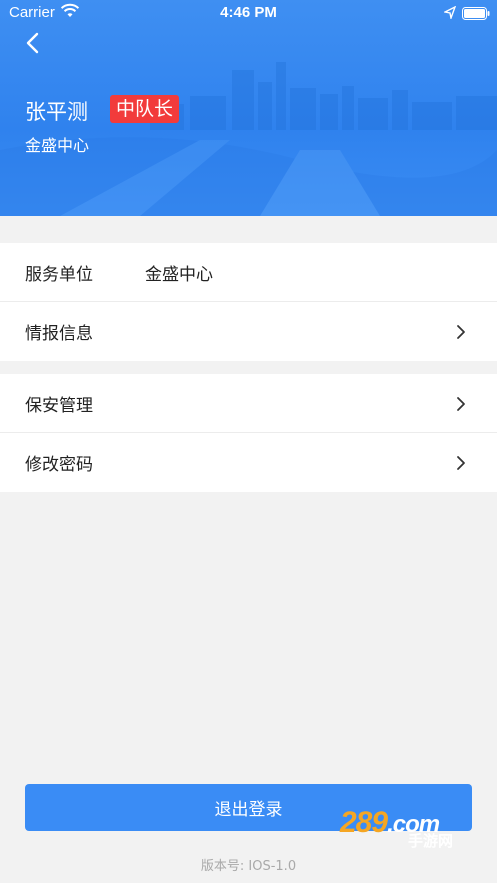 This screenshot has height=883, width=497. What do you see at coordinates (248, 810) in the screenshot?
I see `logout-button-label: 退出登录` at bounding box center [248, 810].